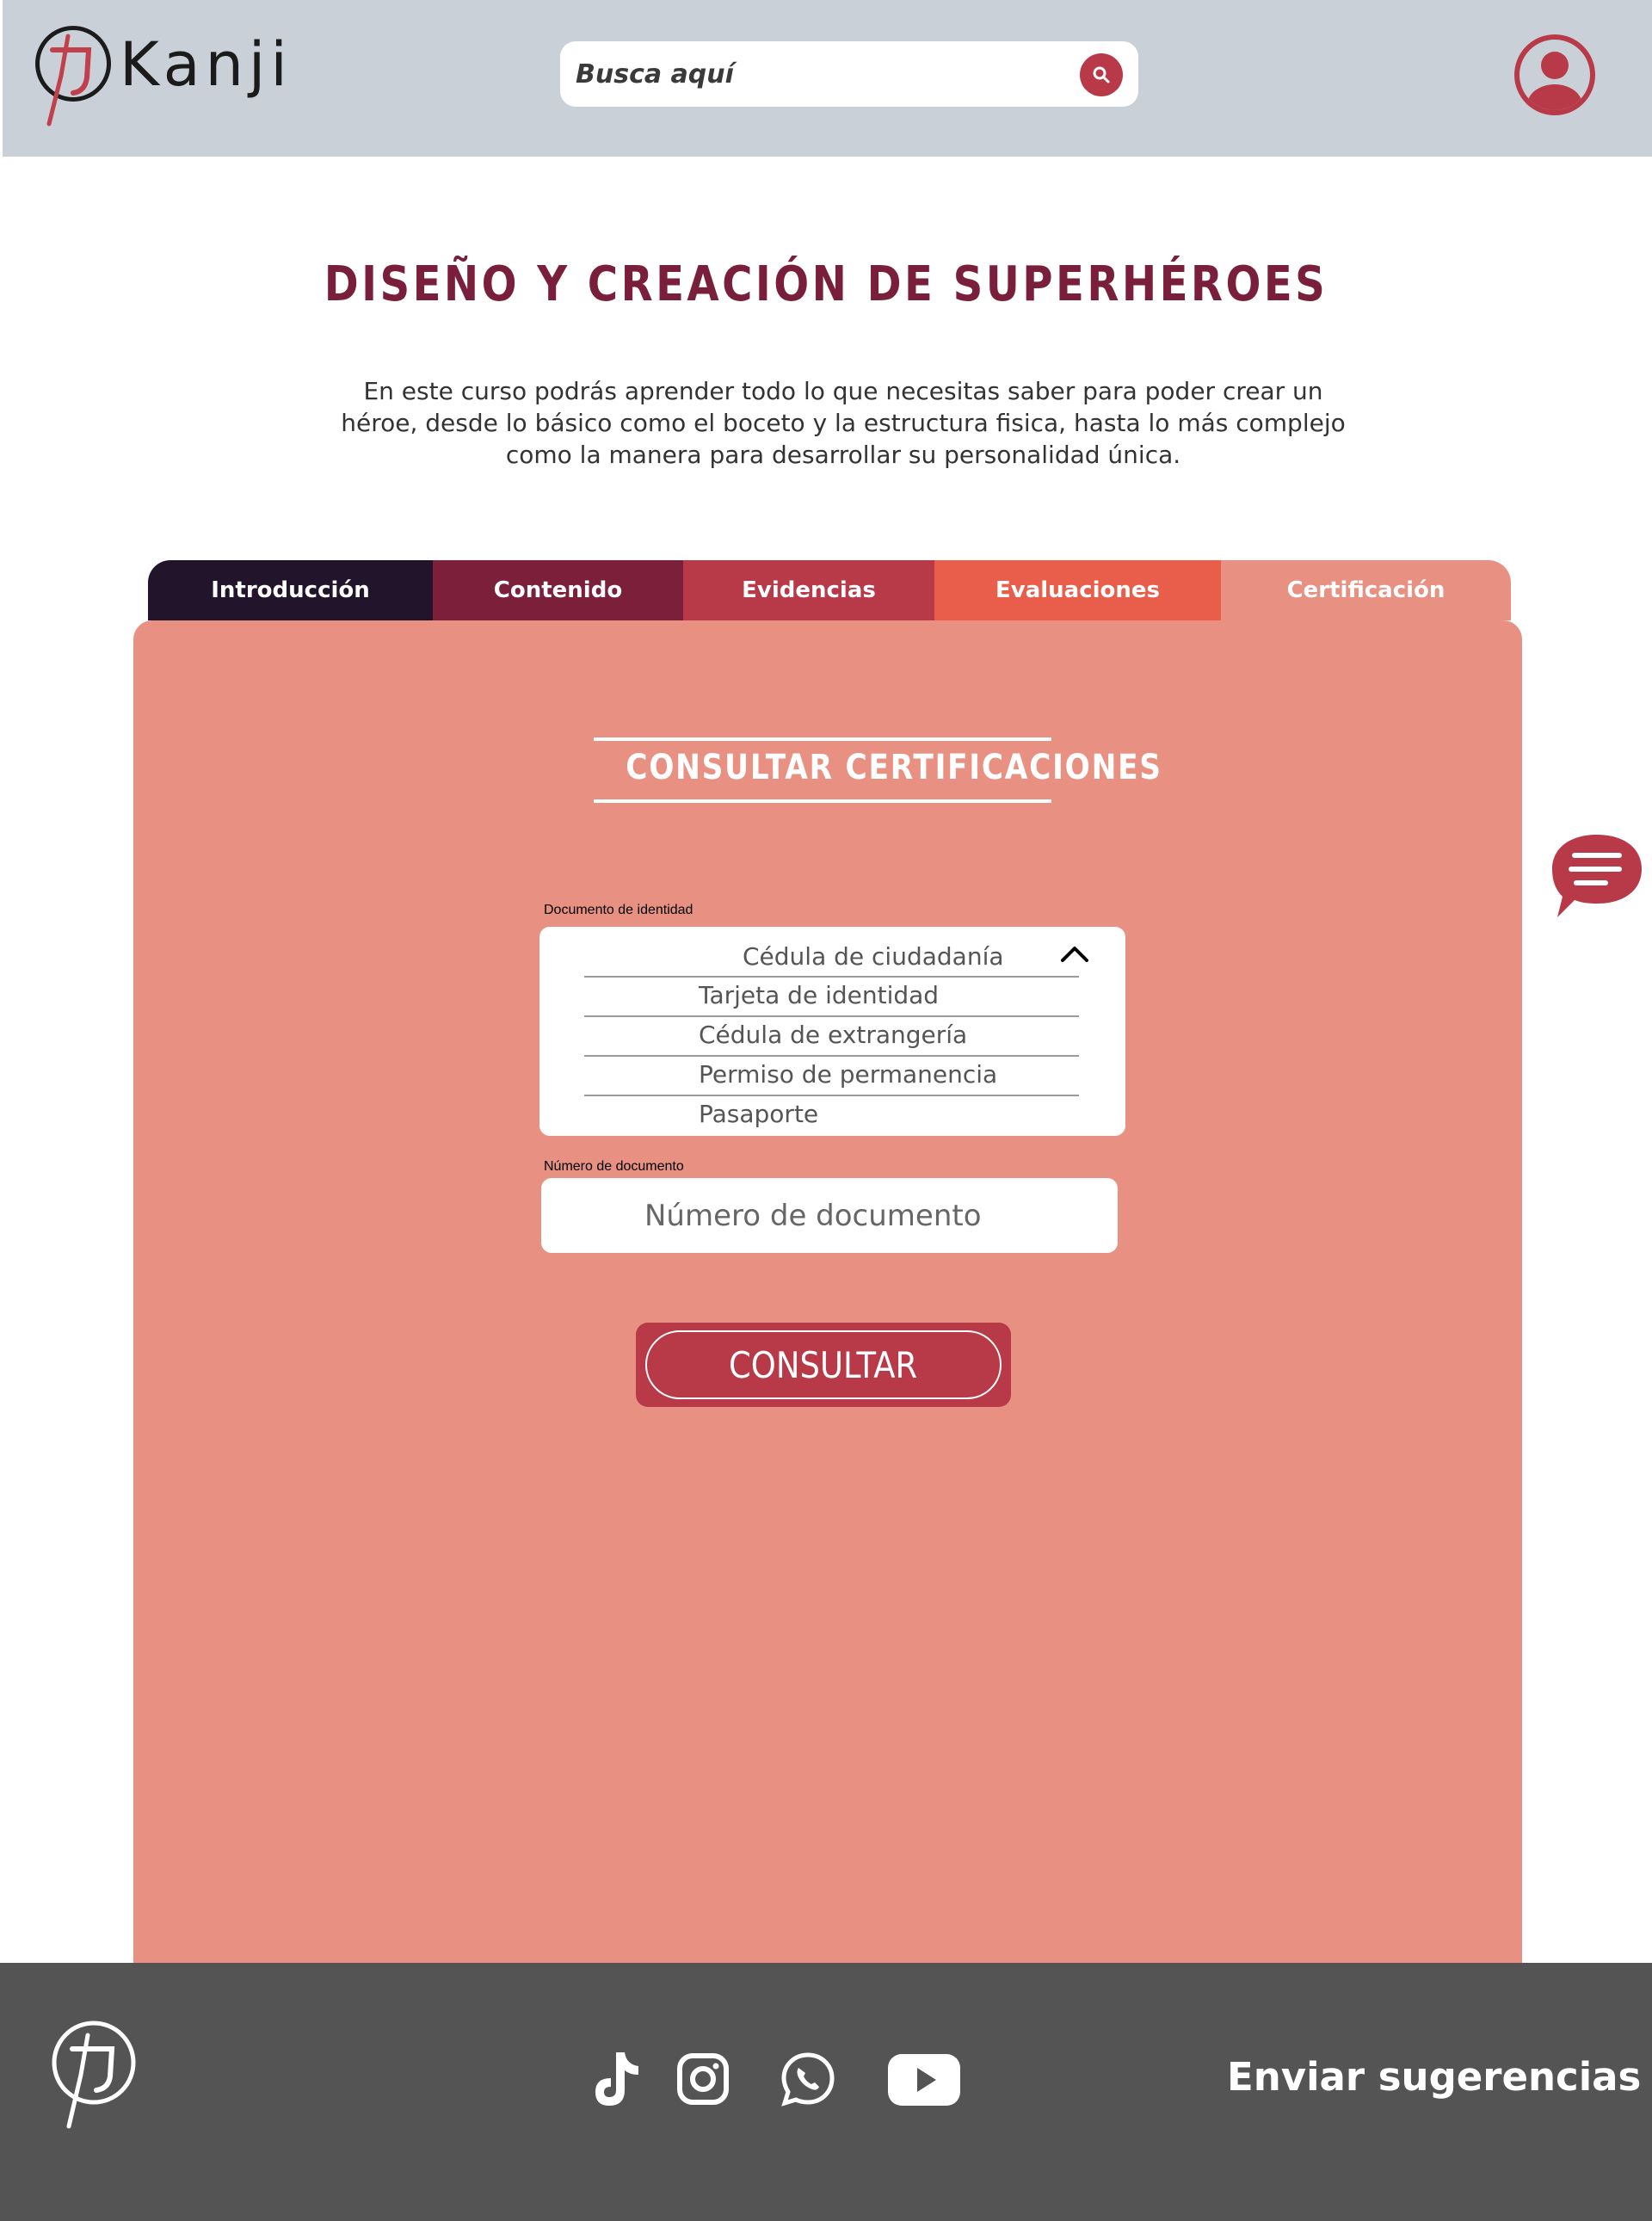 This screenshot has width=1652, height=2221. Describe the element at coordinates (924, 2079) in the screenshot. I see `youtube-icon` at that location.